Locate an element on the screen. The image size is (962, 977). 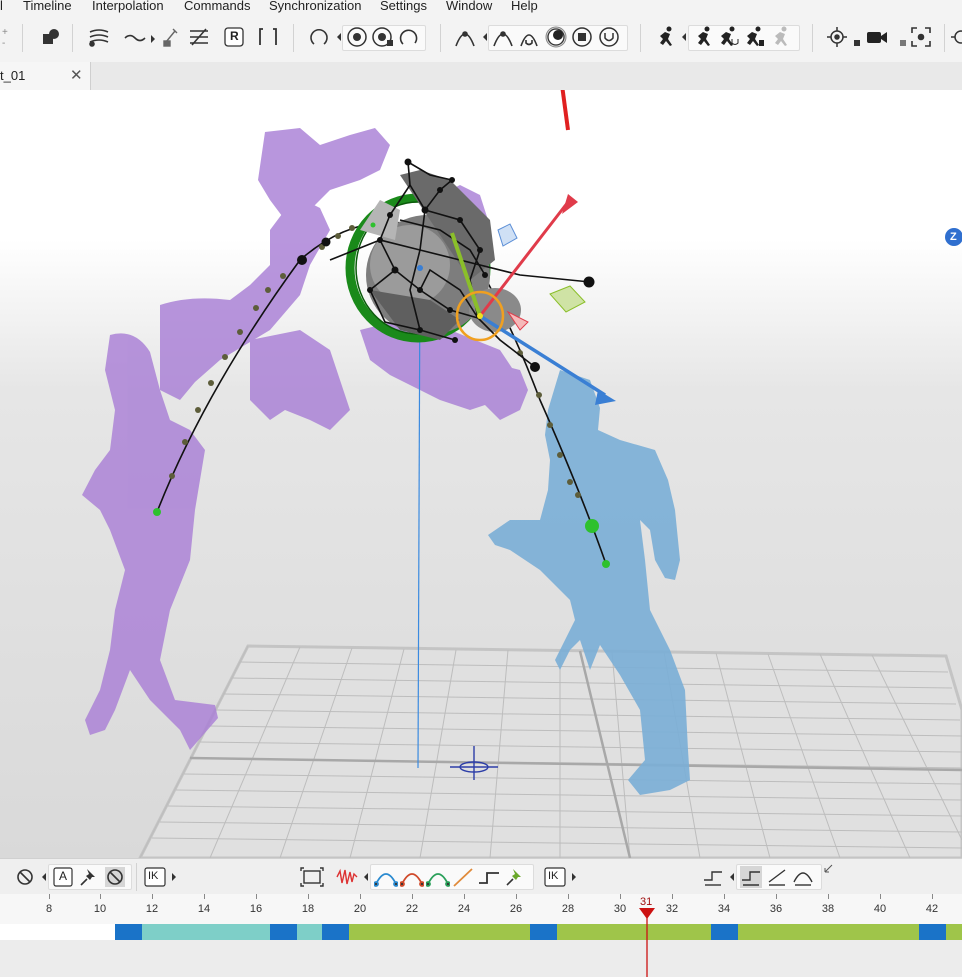
pin-icon is located at coordinates (89, 877).